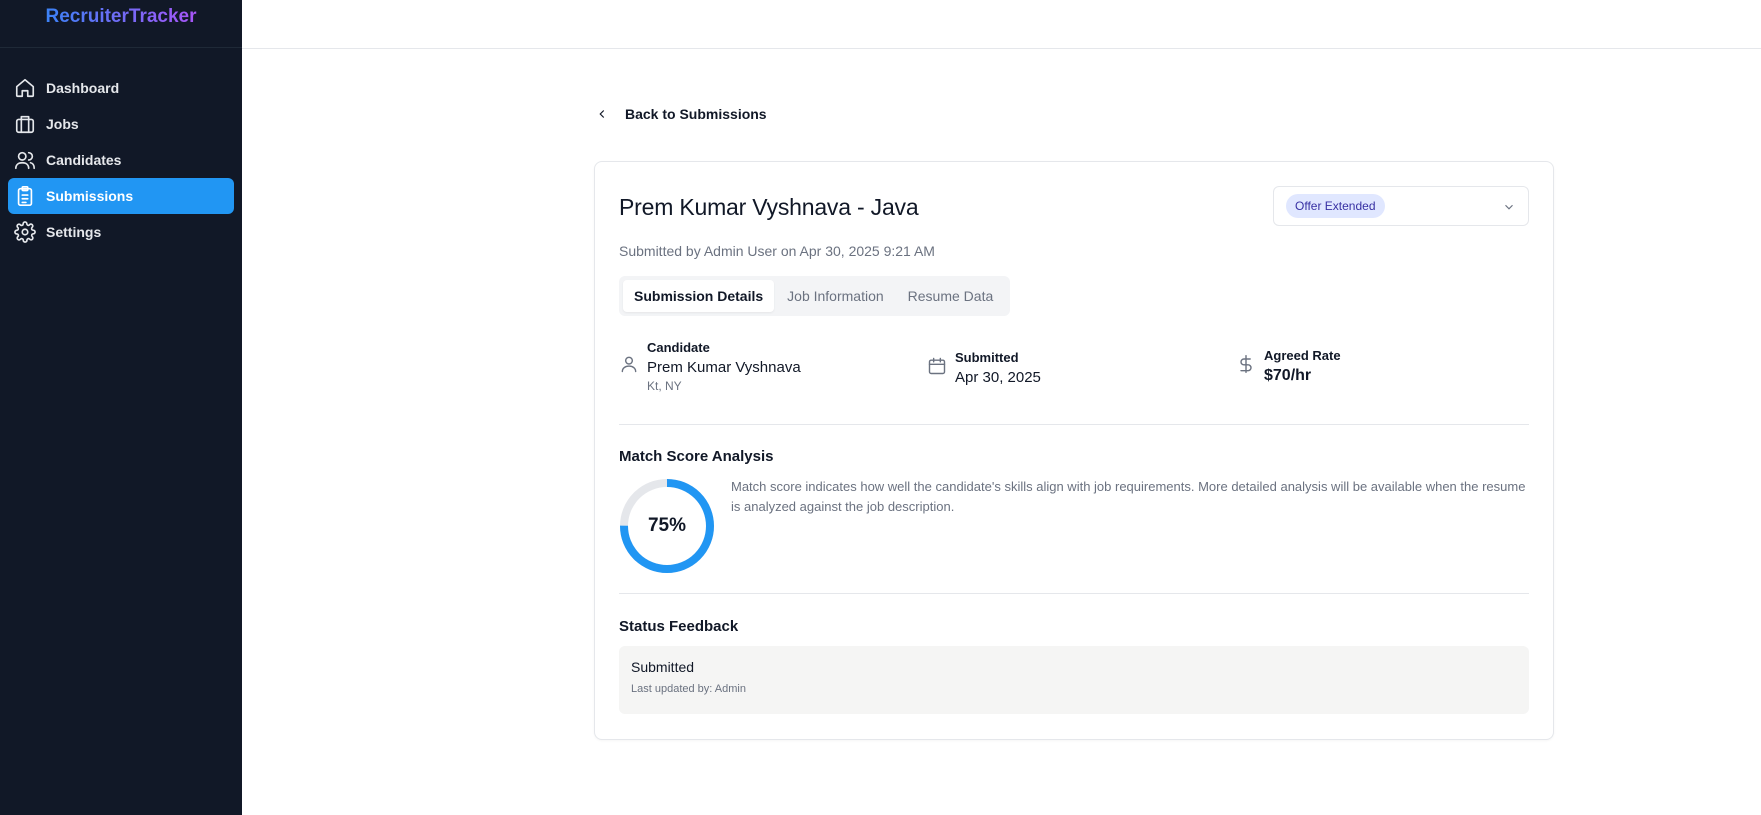 The image size is (1761, 815). What do you see at coordinates (25, 88) in the screenshot?
I see `home-icon` at bounding box center [25, 88].